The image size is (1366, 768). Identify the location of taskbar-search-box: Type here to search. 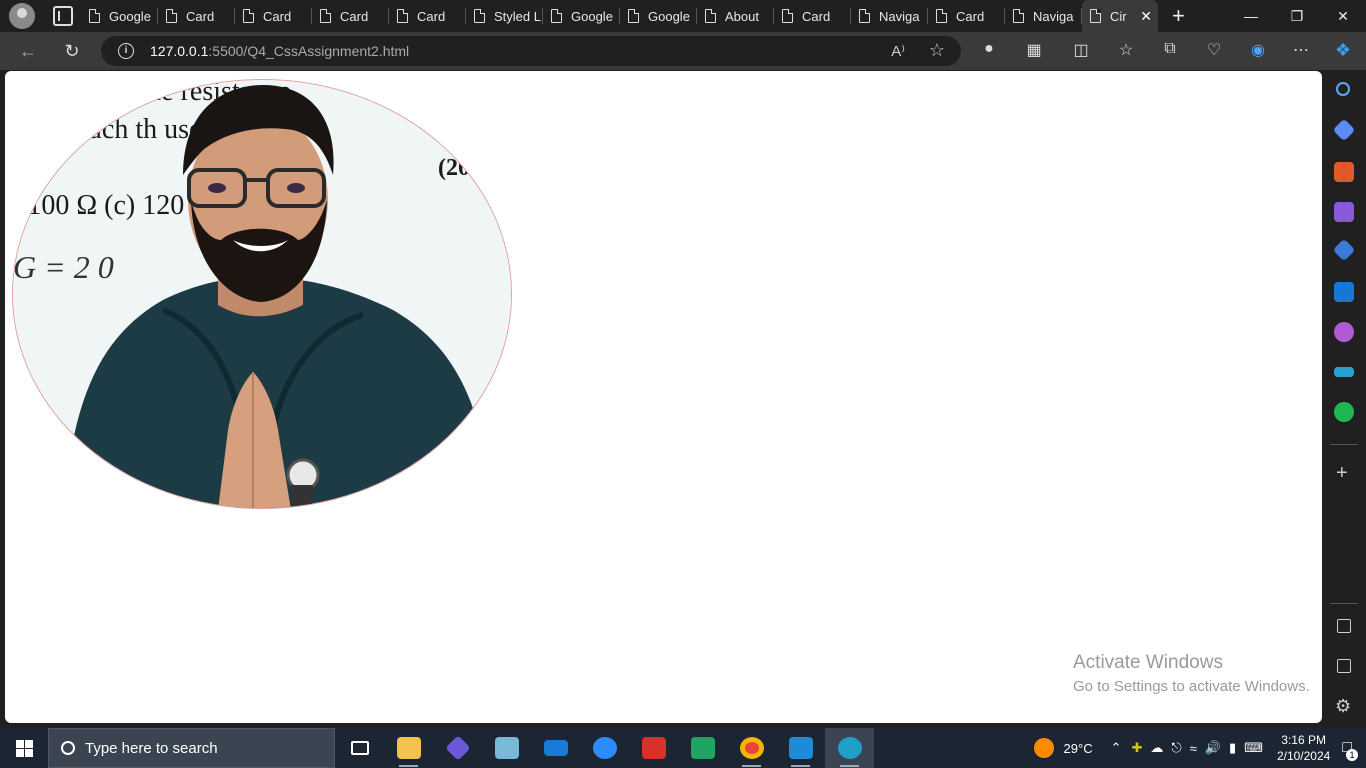
(191, 748).